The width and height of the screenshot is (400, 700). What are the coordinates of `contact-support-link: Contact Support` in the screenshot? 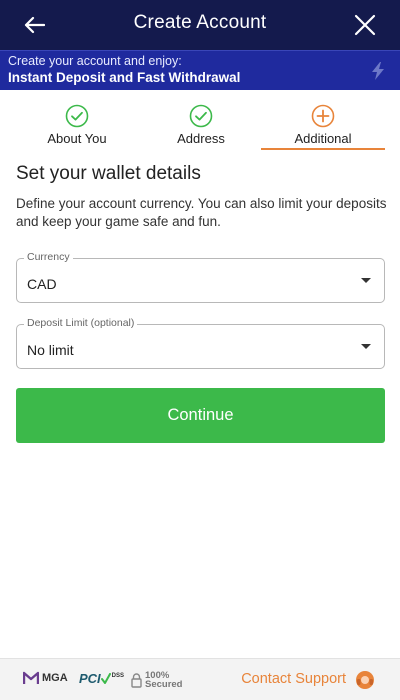 It's located at (293, 679).